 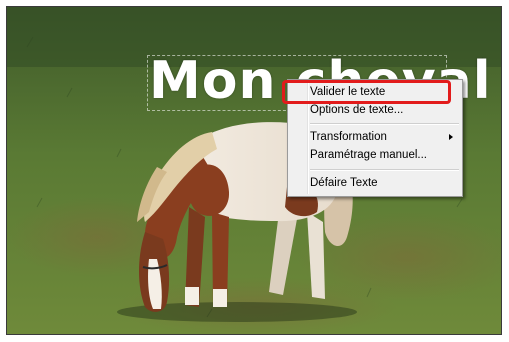 I want to click on submenu-arrow-icon, so click(x=451, y=137).